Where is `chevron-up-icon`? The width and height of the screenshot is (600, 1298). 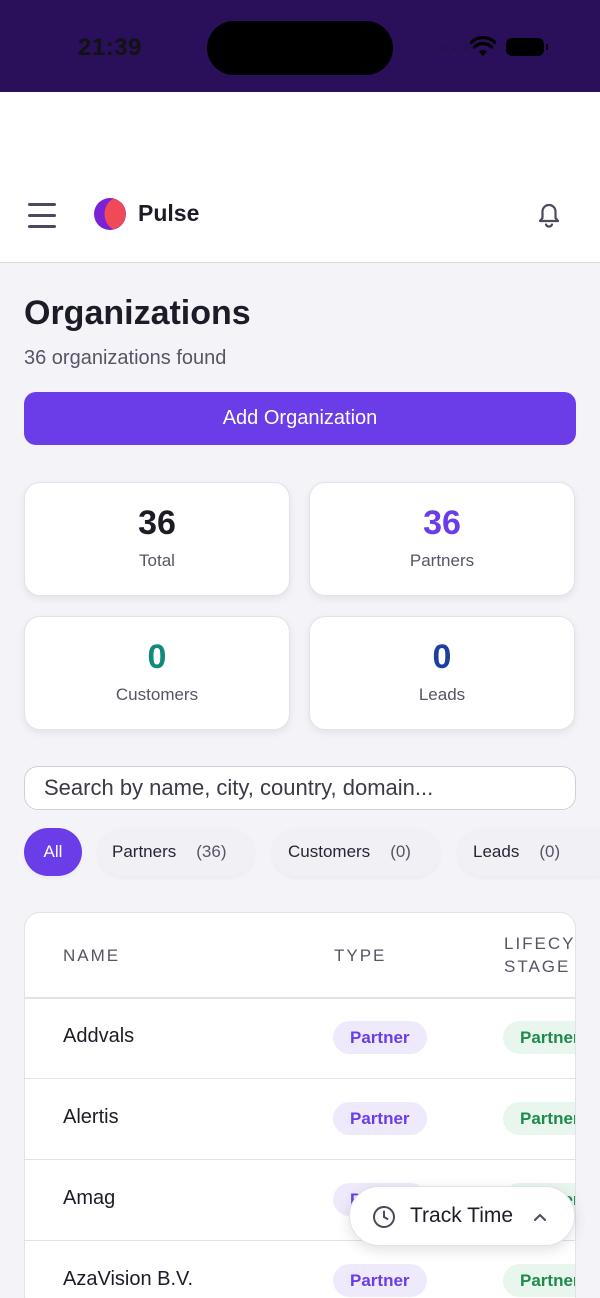
chevron-up-icon is located at coordinates (540, 1217).